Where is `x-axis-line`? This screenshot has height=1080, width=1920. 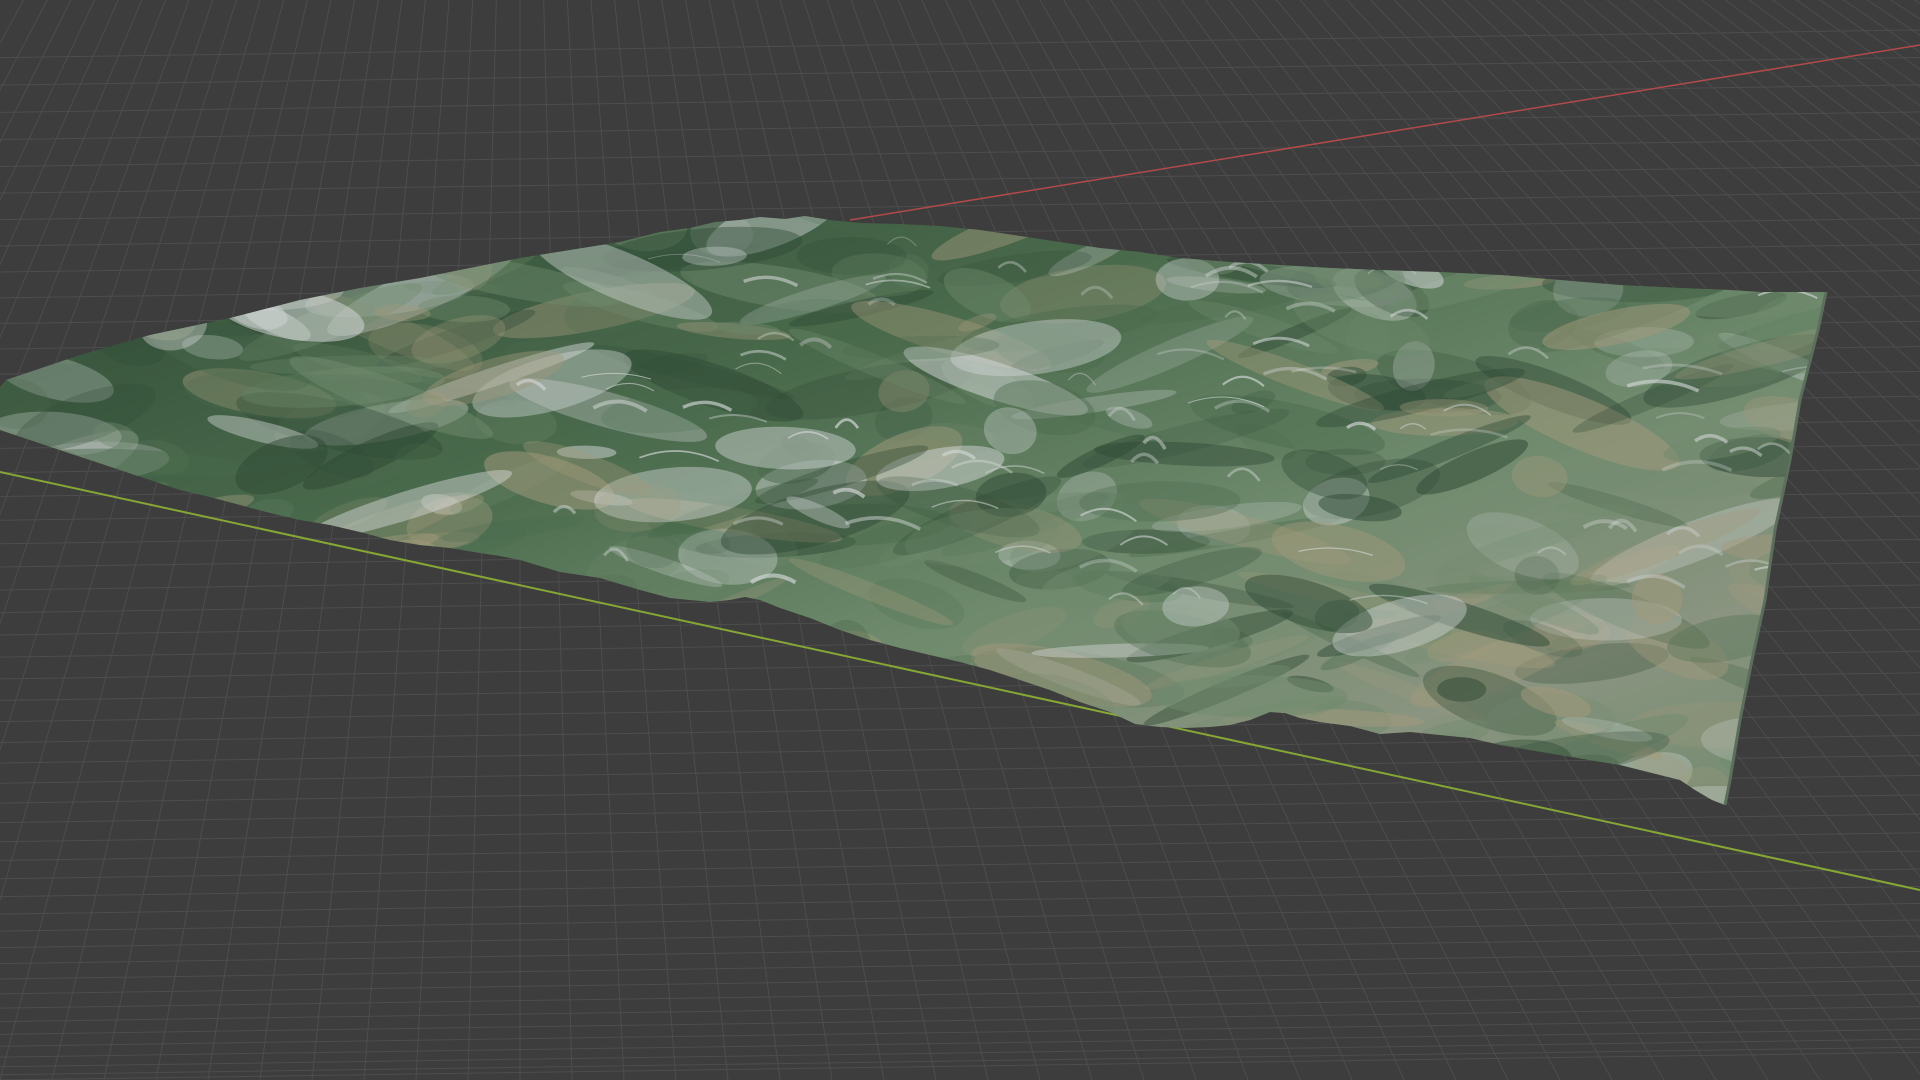 x-axis-line is located at coordinates (1384, 132).